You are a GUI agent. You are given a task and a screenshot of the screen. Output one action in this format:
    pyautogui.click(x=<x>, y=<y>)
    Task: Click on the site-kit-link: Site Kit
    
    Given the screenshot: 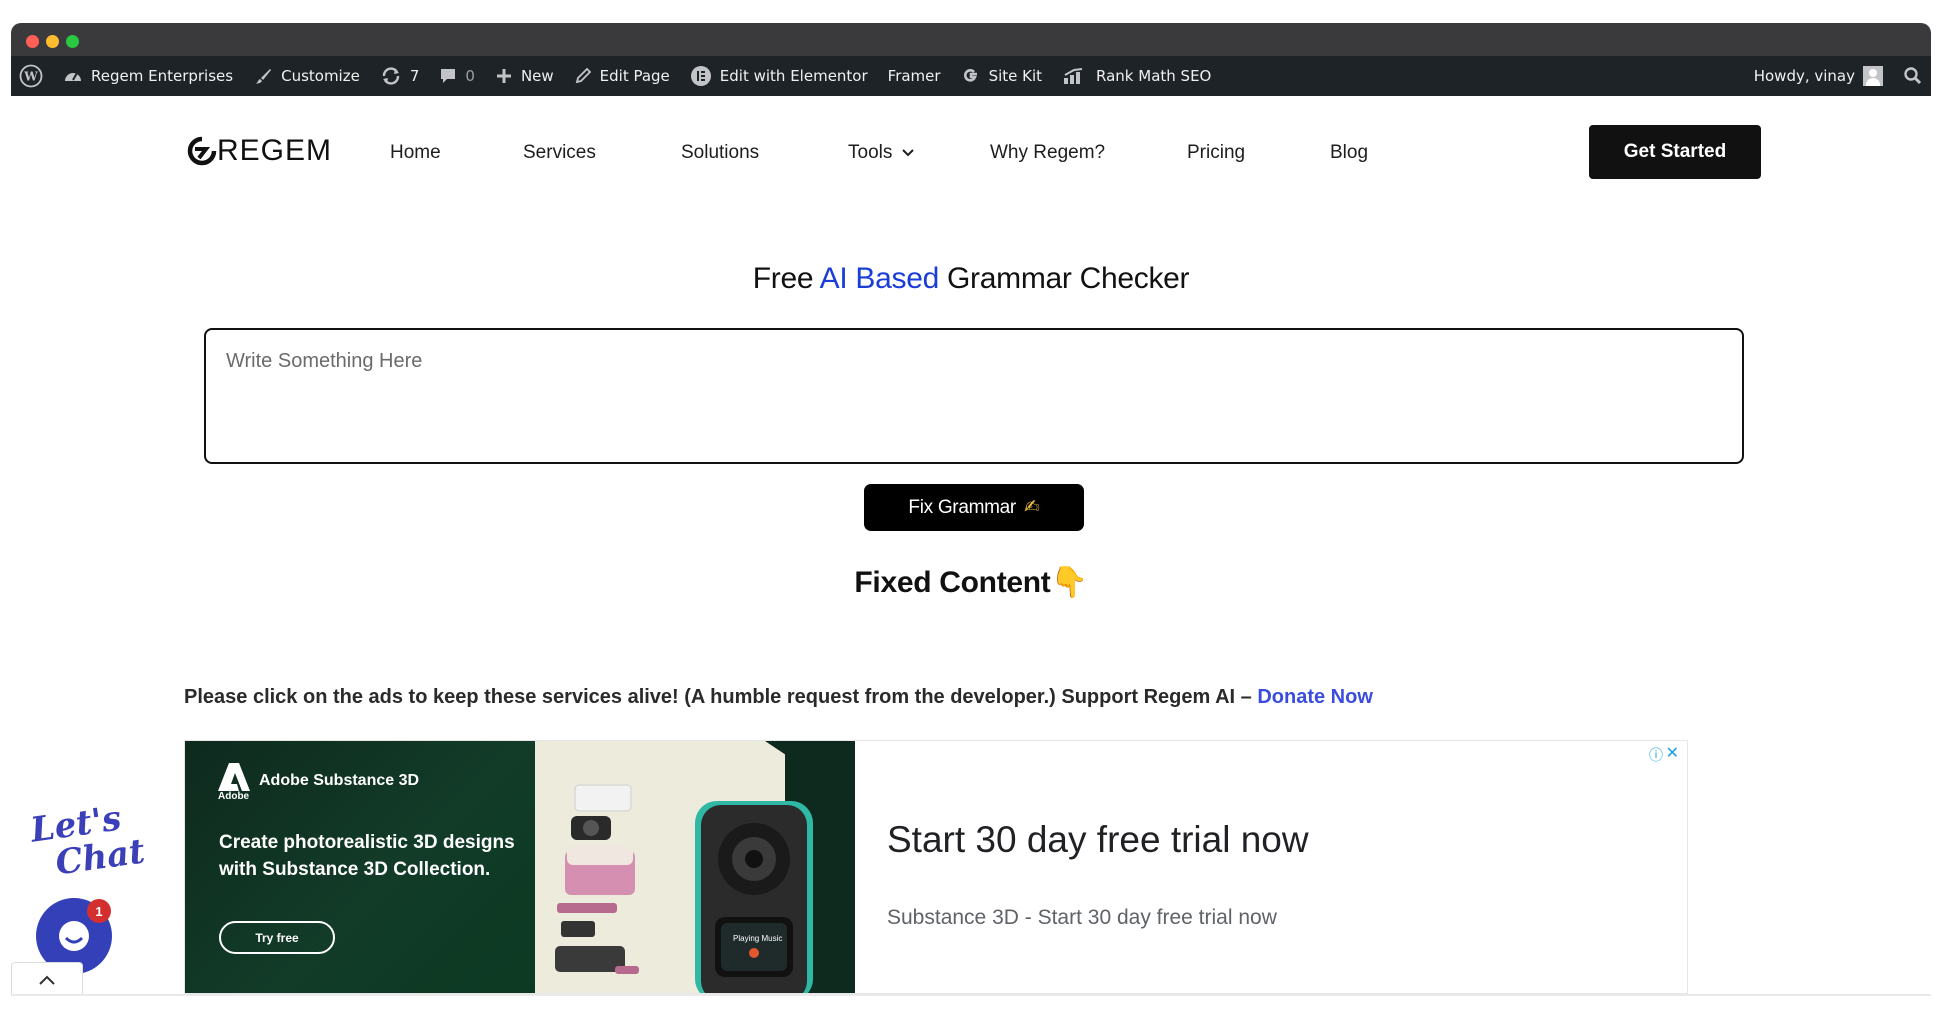 What is the action you would take?
    pyautogui.click(x=1001, y=76)
    